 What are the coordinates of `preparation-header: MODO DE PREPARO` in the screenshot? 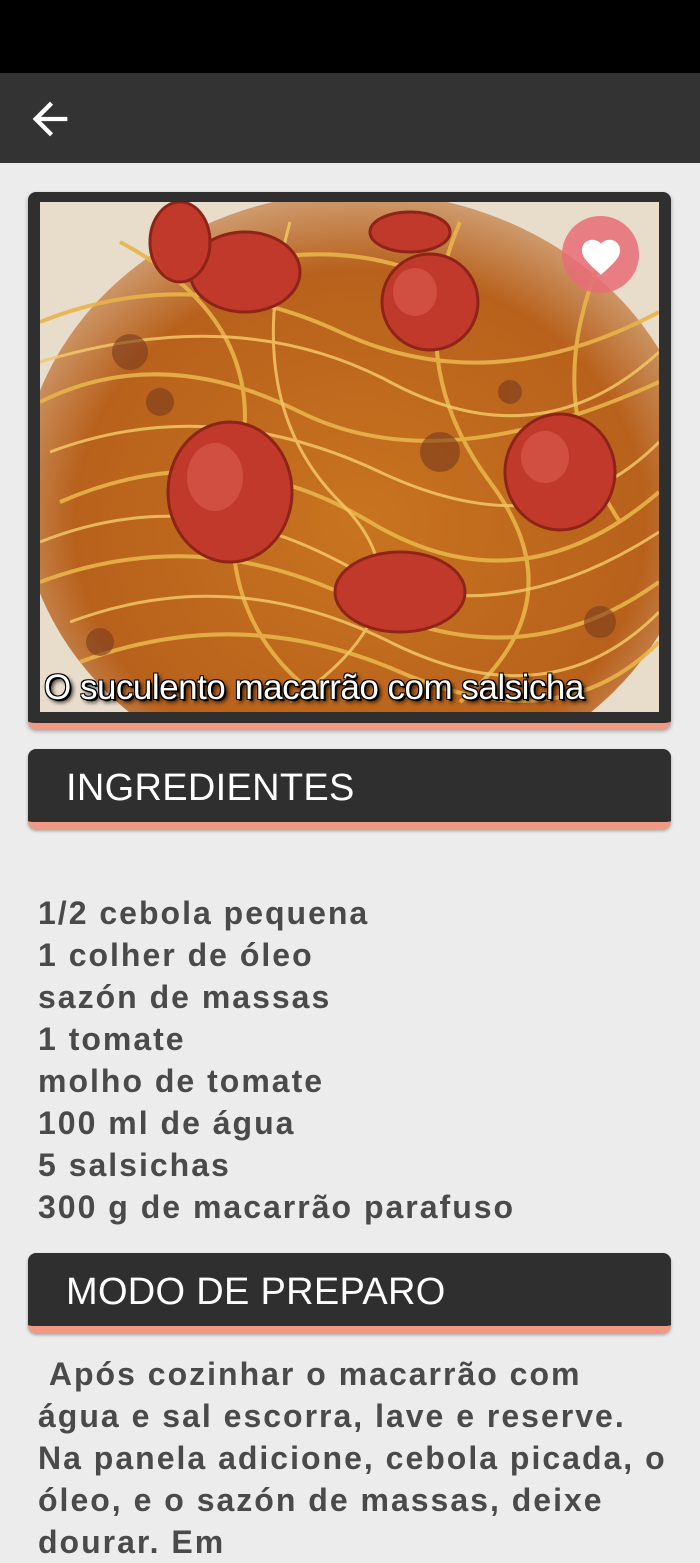 It's located at (349, 1293).